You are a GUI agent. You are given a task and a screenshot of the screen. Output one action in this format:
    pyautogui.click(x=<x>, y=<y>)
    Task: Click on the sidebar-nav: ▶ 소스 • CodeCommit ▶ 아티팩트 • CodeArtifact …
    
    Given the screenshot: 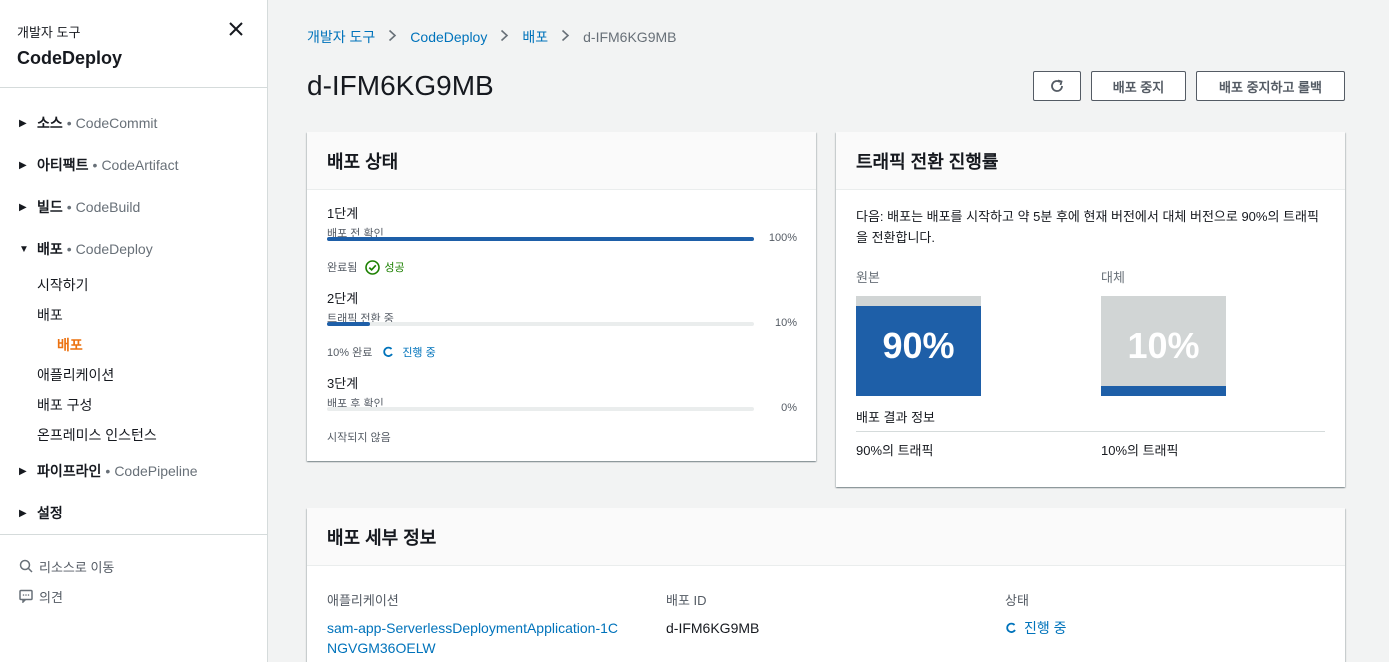 What is the action you would take?
    pyautogui.click(x=133, y=311)
    